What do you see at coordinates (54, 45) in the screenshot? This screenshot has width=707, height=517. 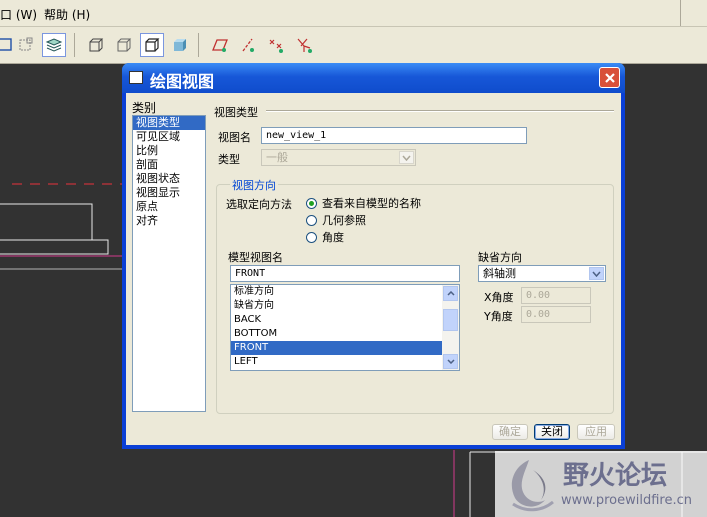 I see `layers-icon` at bounding box center [54, 45].